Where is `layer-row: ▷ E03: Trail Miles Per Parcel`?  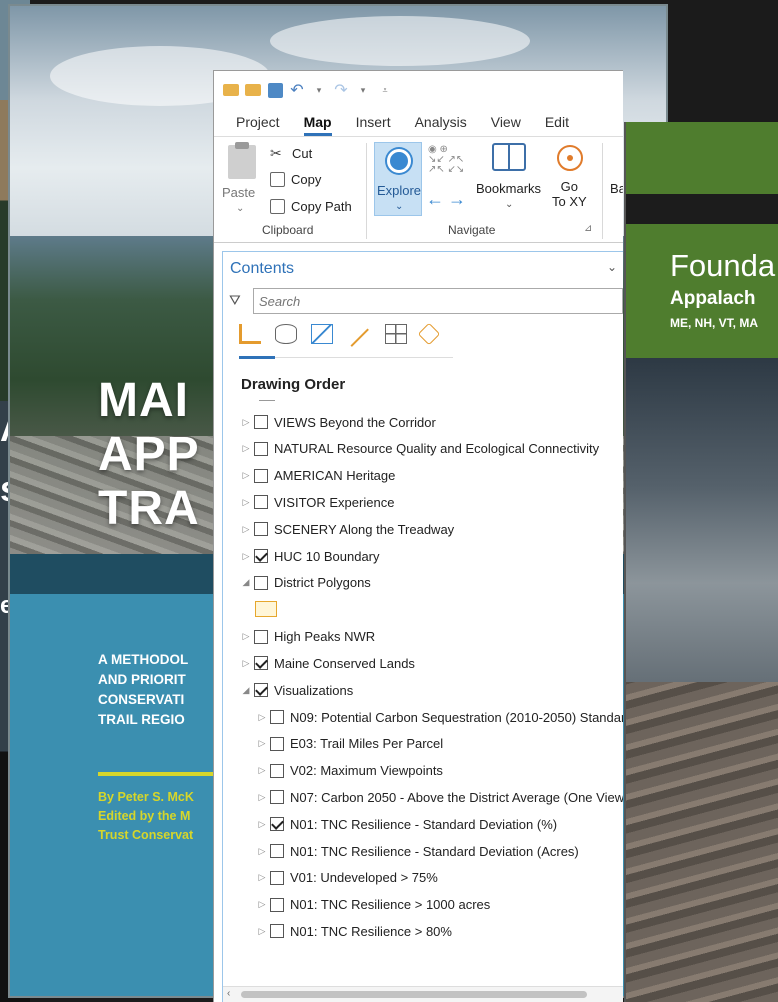
layer-row: ▷ E03: Trail Miles Per Parcel is located at coordinates (350, 744).